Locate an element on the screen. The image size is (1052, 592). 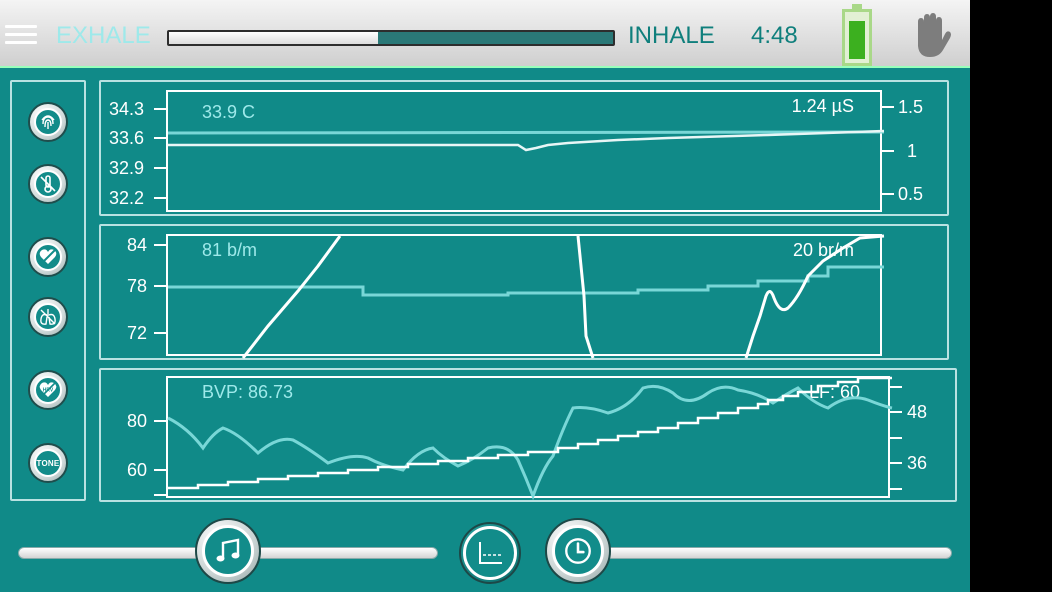
battery-icon is located at coordinates (857, 35).